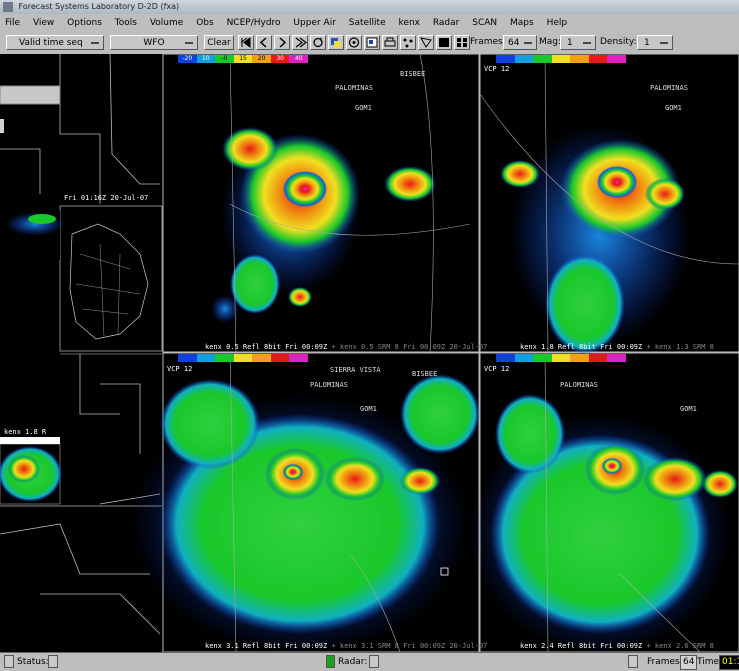 Image resolution: width=739 pixels, height=671 pixels. I want to click on frames-select: 64, so click(520, 42).